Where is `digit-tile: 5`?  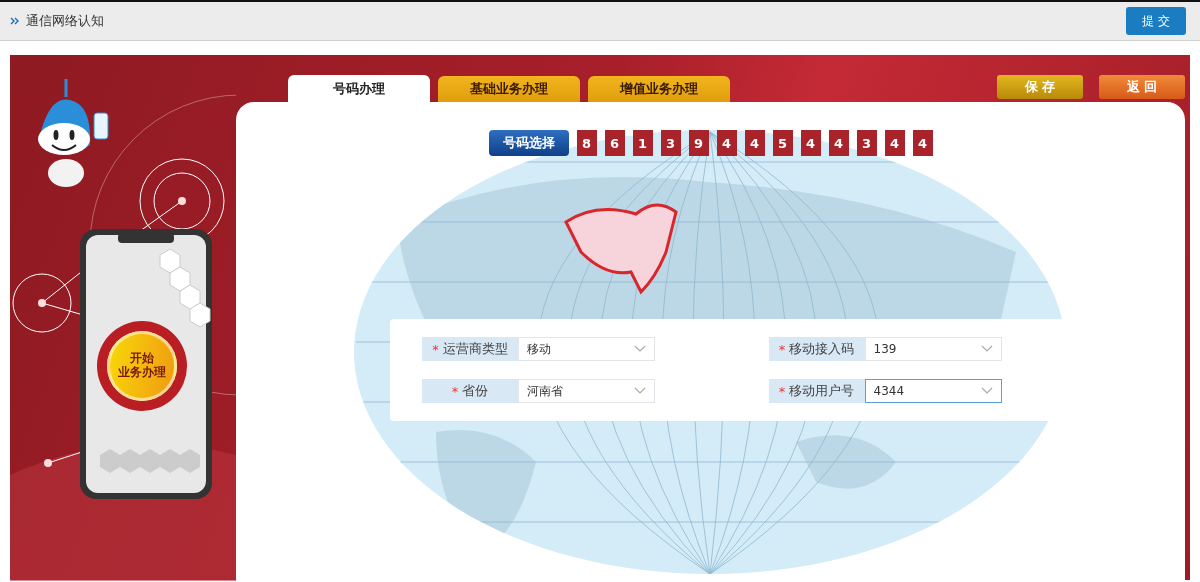
digit-tile: 5 is located at coordinates (782, 143).